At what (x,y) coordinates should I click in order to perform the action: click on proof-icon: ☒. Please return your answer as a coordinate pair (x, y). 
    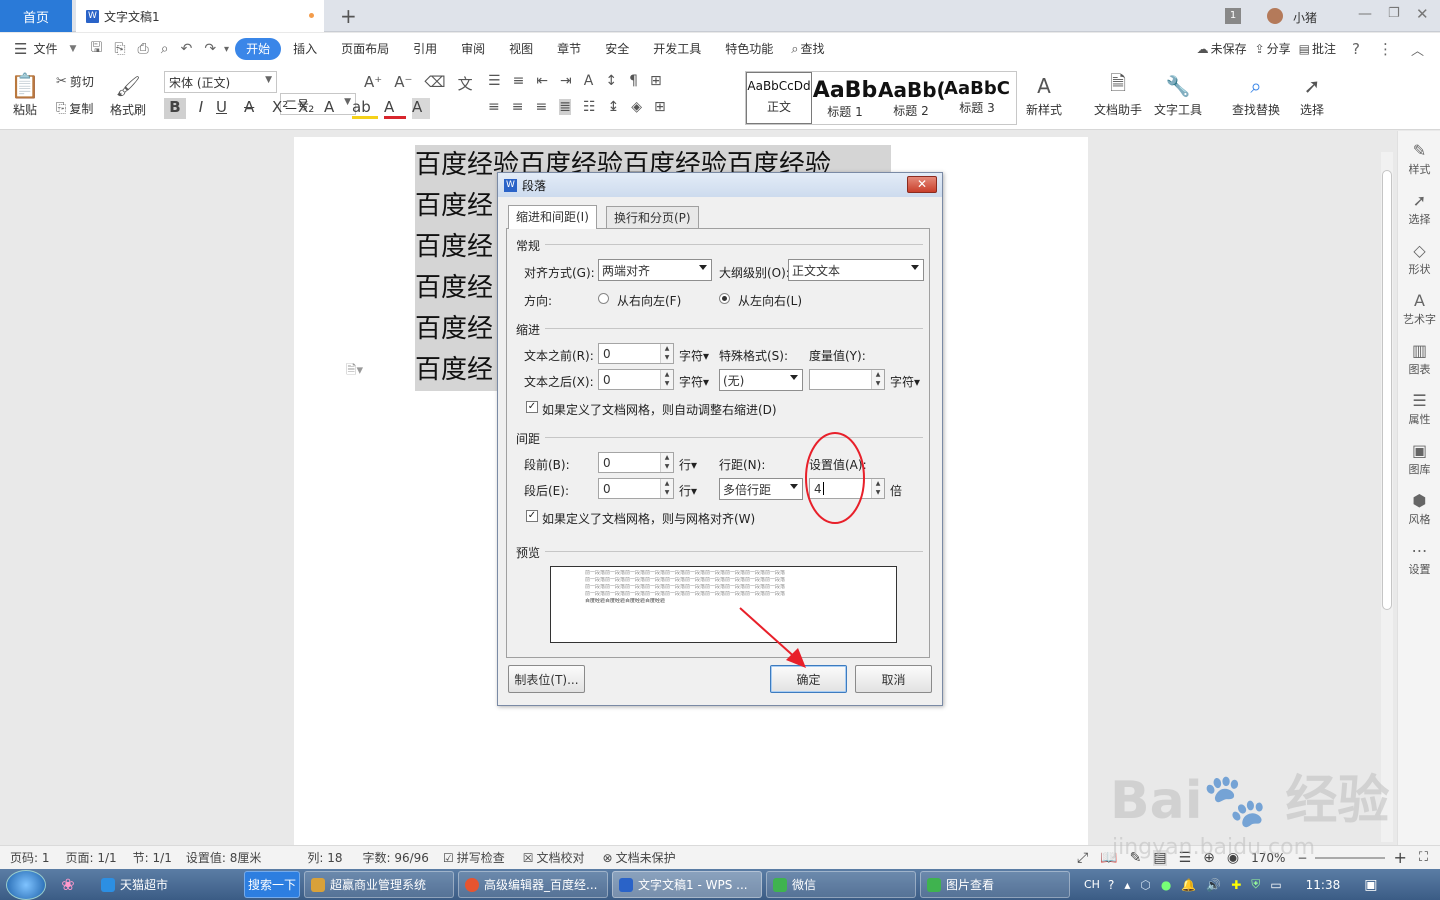
    Looking at the image, I should click on (528, 857).